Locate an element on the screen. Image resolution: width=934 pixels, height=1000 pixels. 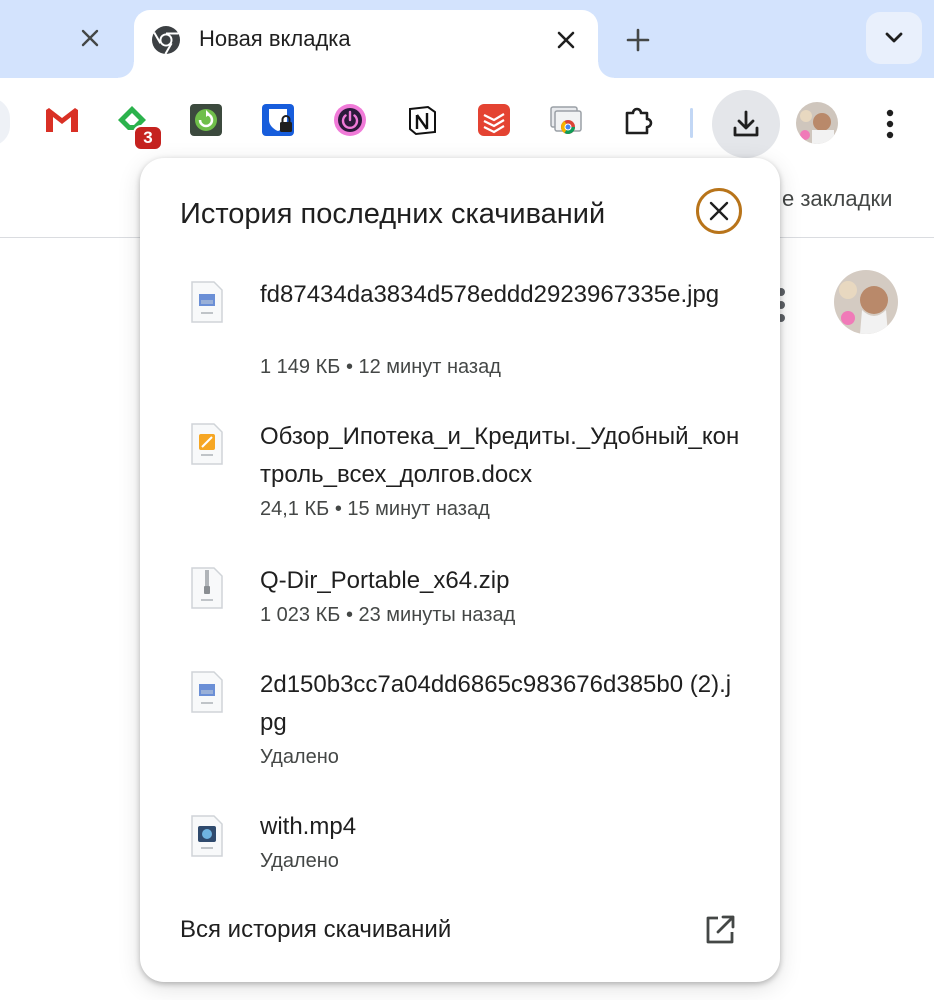
chrome-remote-desktop-icon is located at coordinates (566, 120).